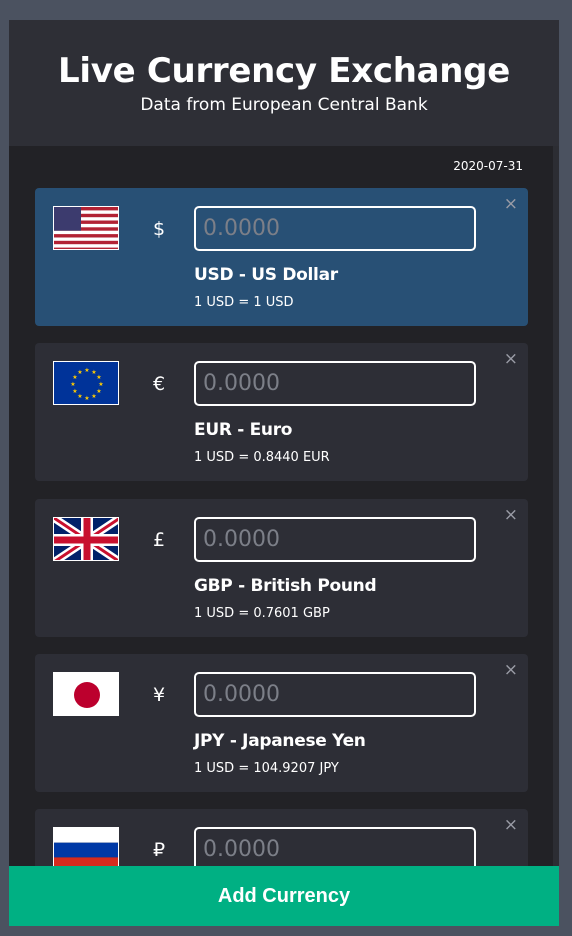 The image size is (572, 936). Describe the element at coordinates (159, 229) in the screenshot. I see `currency-symbol: $` at that location.